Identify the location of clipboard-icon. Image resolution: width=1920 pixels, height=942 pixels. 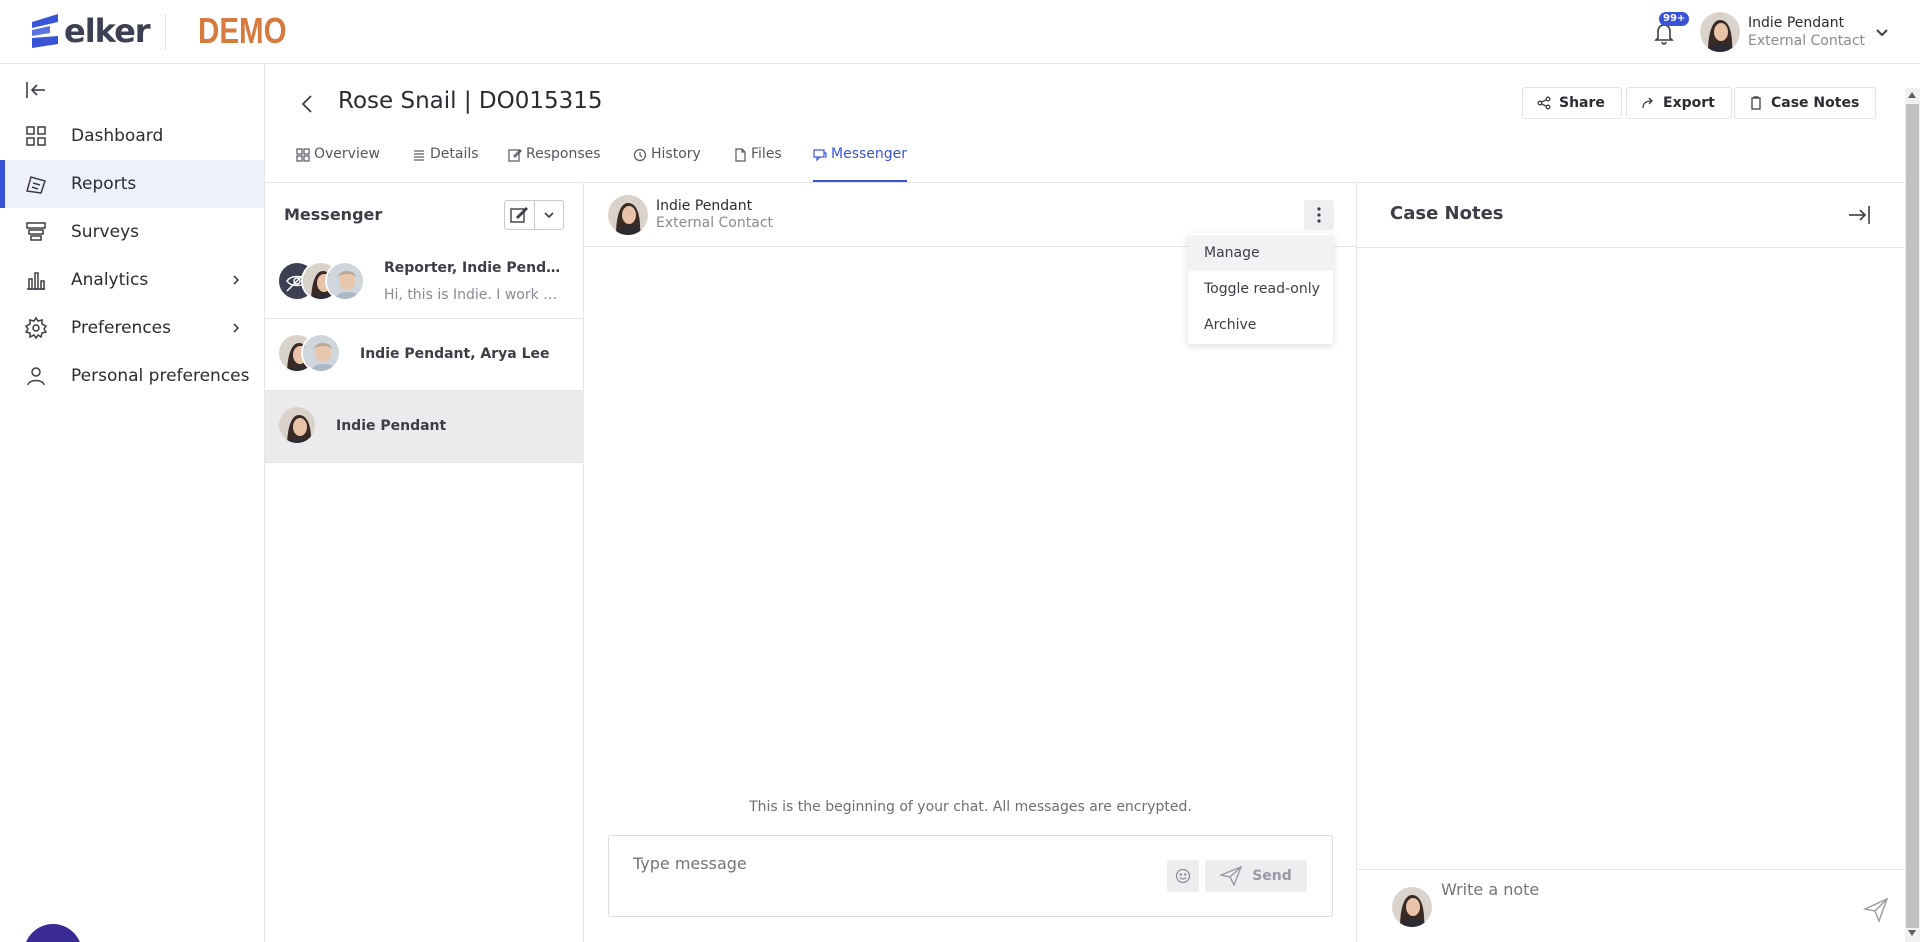
(1756, 103).